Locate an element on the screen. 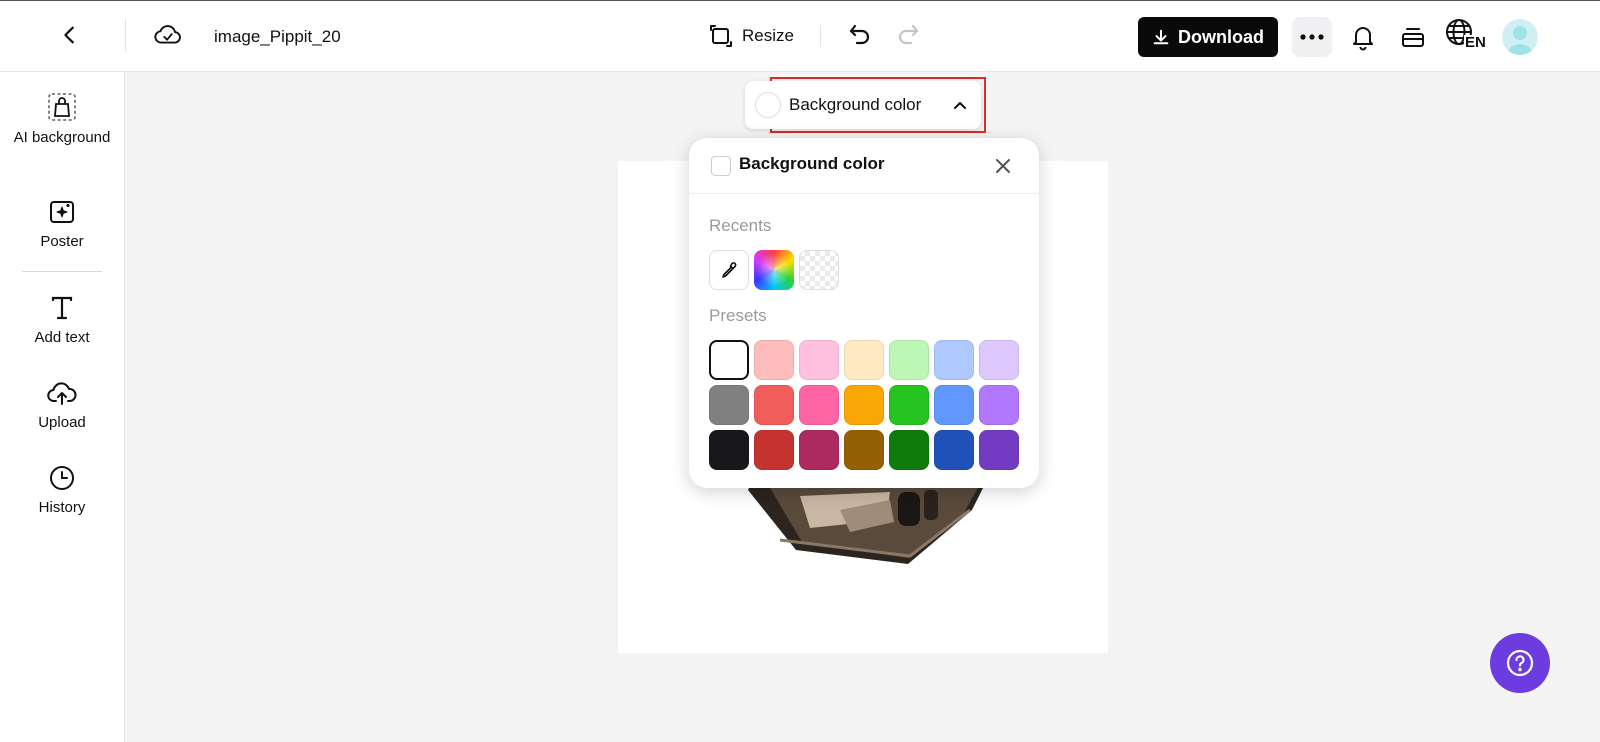 The image size is (1600, 742). background-color-dropdown: Background color is located at coordinates (863, 105).